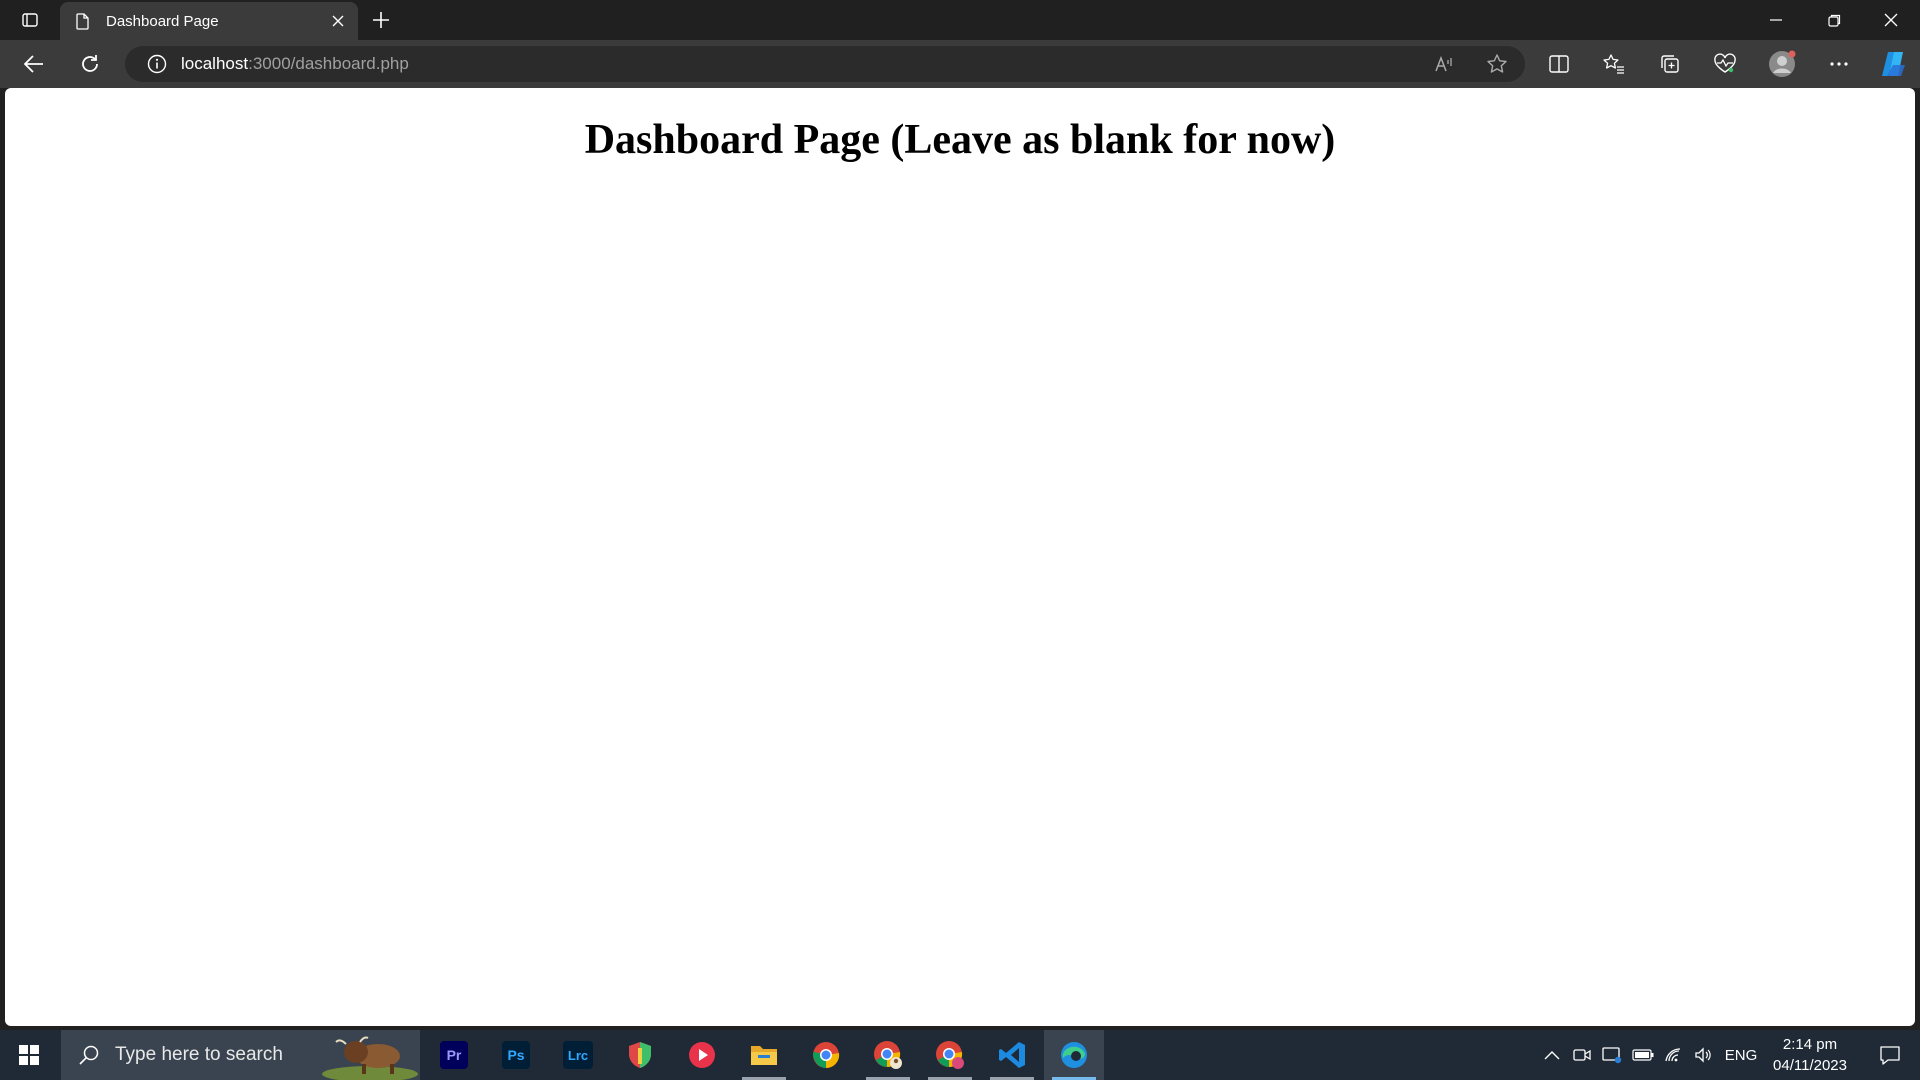 This screenshot has width=1920, height=1080. I want to click on tab-close-button, so click(338, 21).